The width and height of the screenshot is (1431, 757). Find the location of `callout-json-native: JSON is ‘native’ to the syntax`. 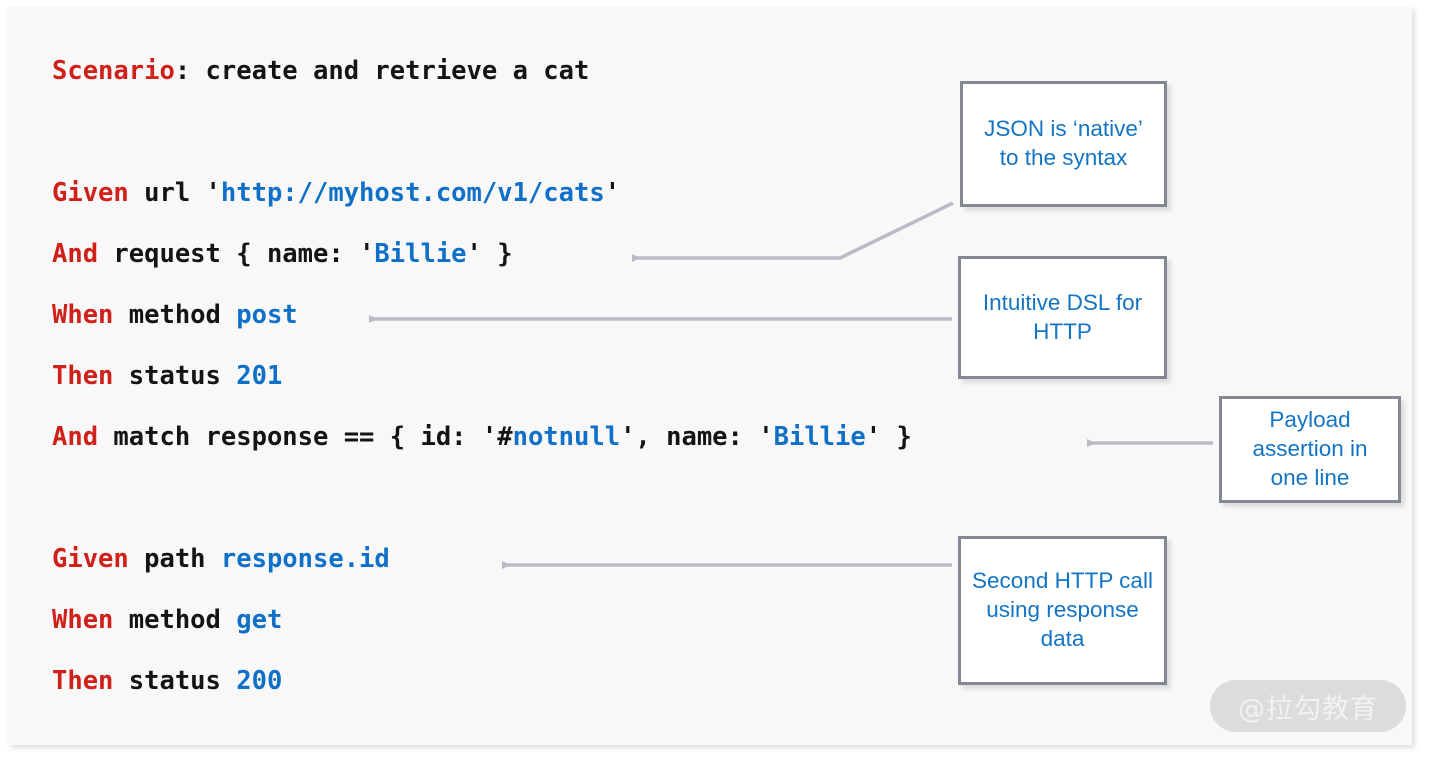

callout-json-native: JSON is ‘native’ to the syntax is located at coordinates (1063, 144).